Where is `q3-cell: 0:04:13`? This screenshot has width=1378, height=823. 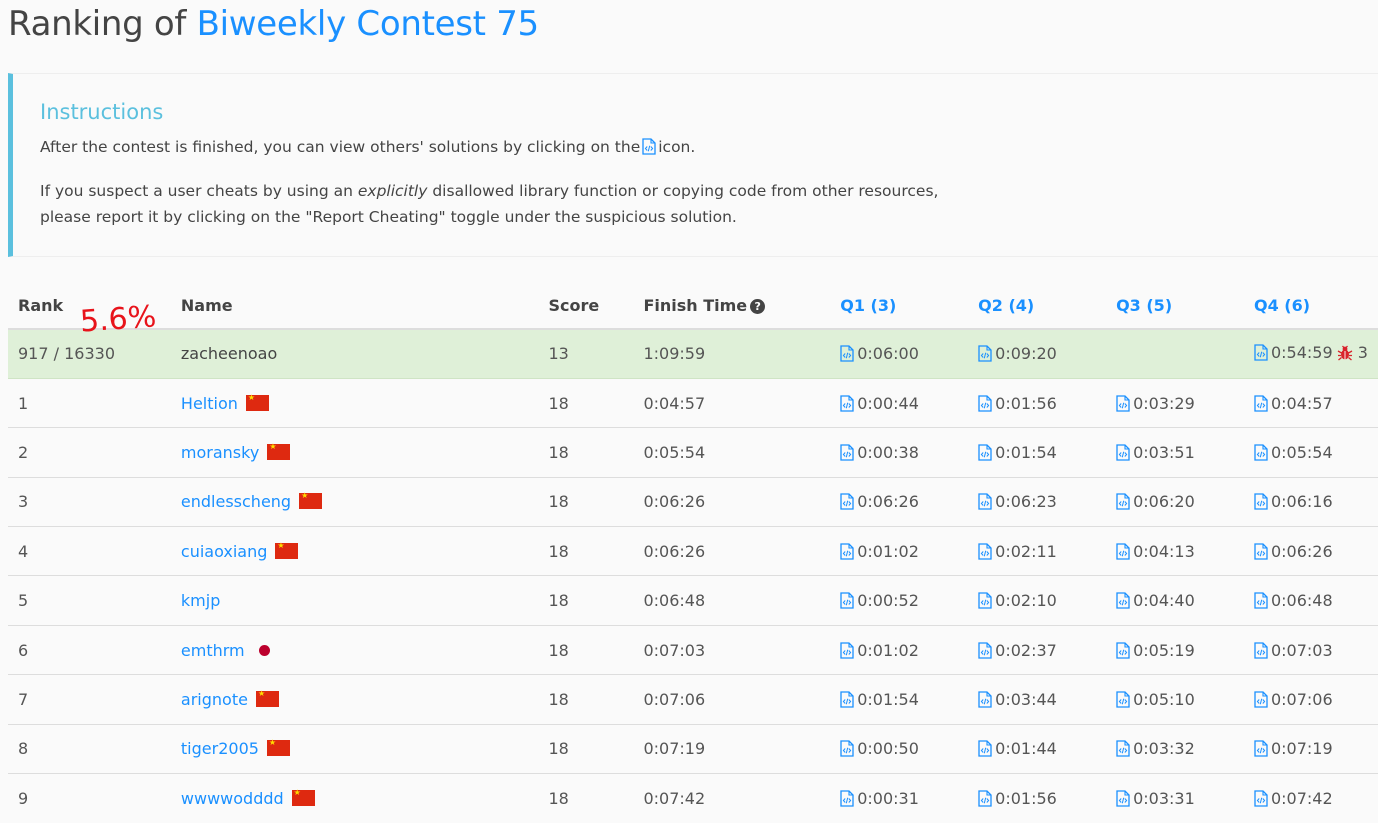
q3-cell: 0:04:13 is located at coordinates (1175, 551).